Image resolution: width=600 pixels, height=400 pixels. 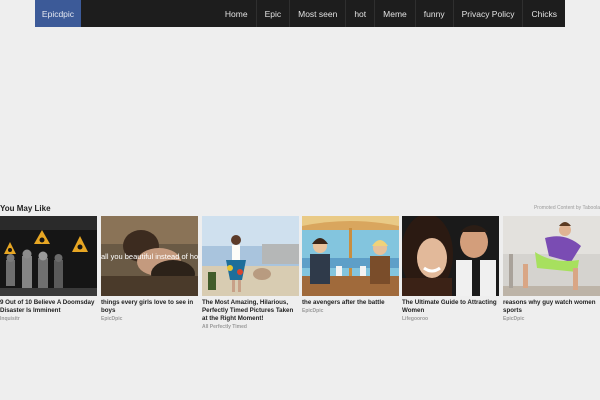 I want to click on you-may-like-header: You May Like Promoted Content by Taboola, so click(x=300, y=210).